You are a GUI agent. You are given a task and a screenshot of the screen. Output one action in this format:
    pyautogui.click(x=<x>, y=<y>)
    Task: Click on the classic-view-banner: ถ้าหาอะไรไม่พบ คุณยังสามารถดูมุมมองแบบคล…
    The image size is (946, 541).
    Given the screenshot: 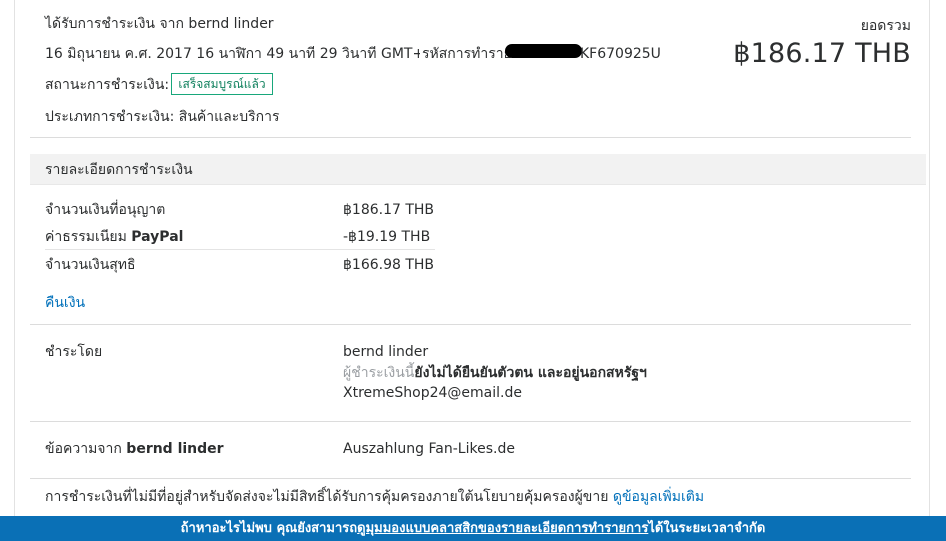 What is the action you would take?
    pyautogui.click(x=473, y=528)
    